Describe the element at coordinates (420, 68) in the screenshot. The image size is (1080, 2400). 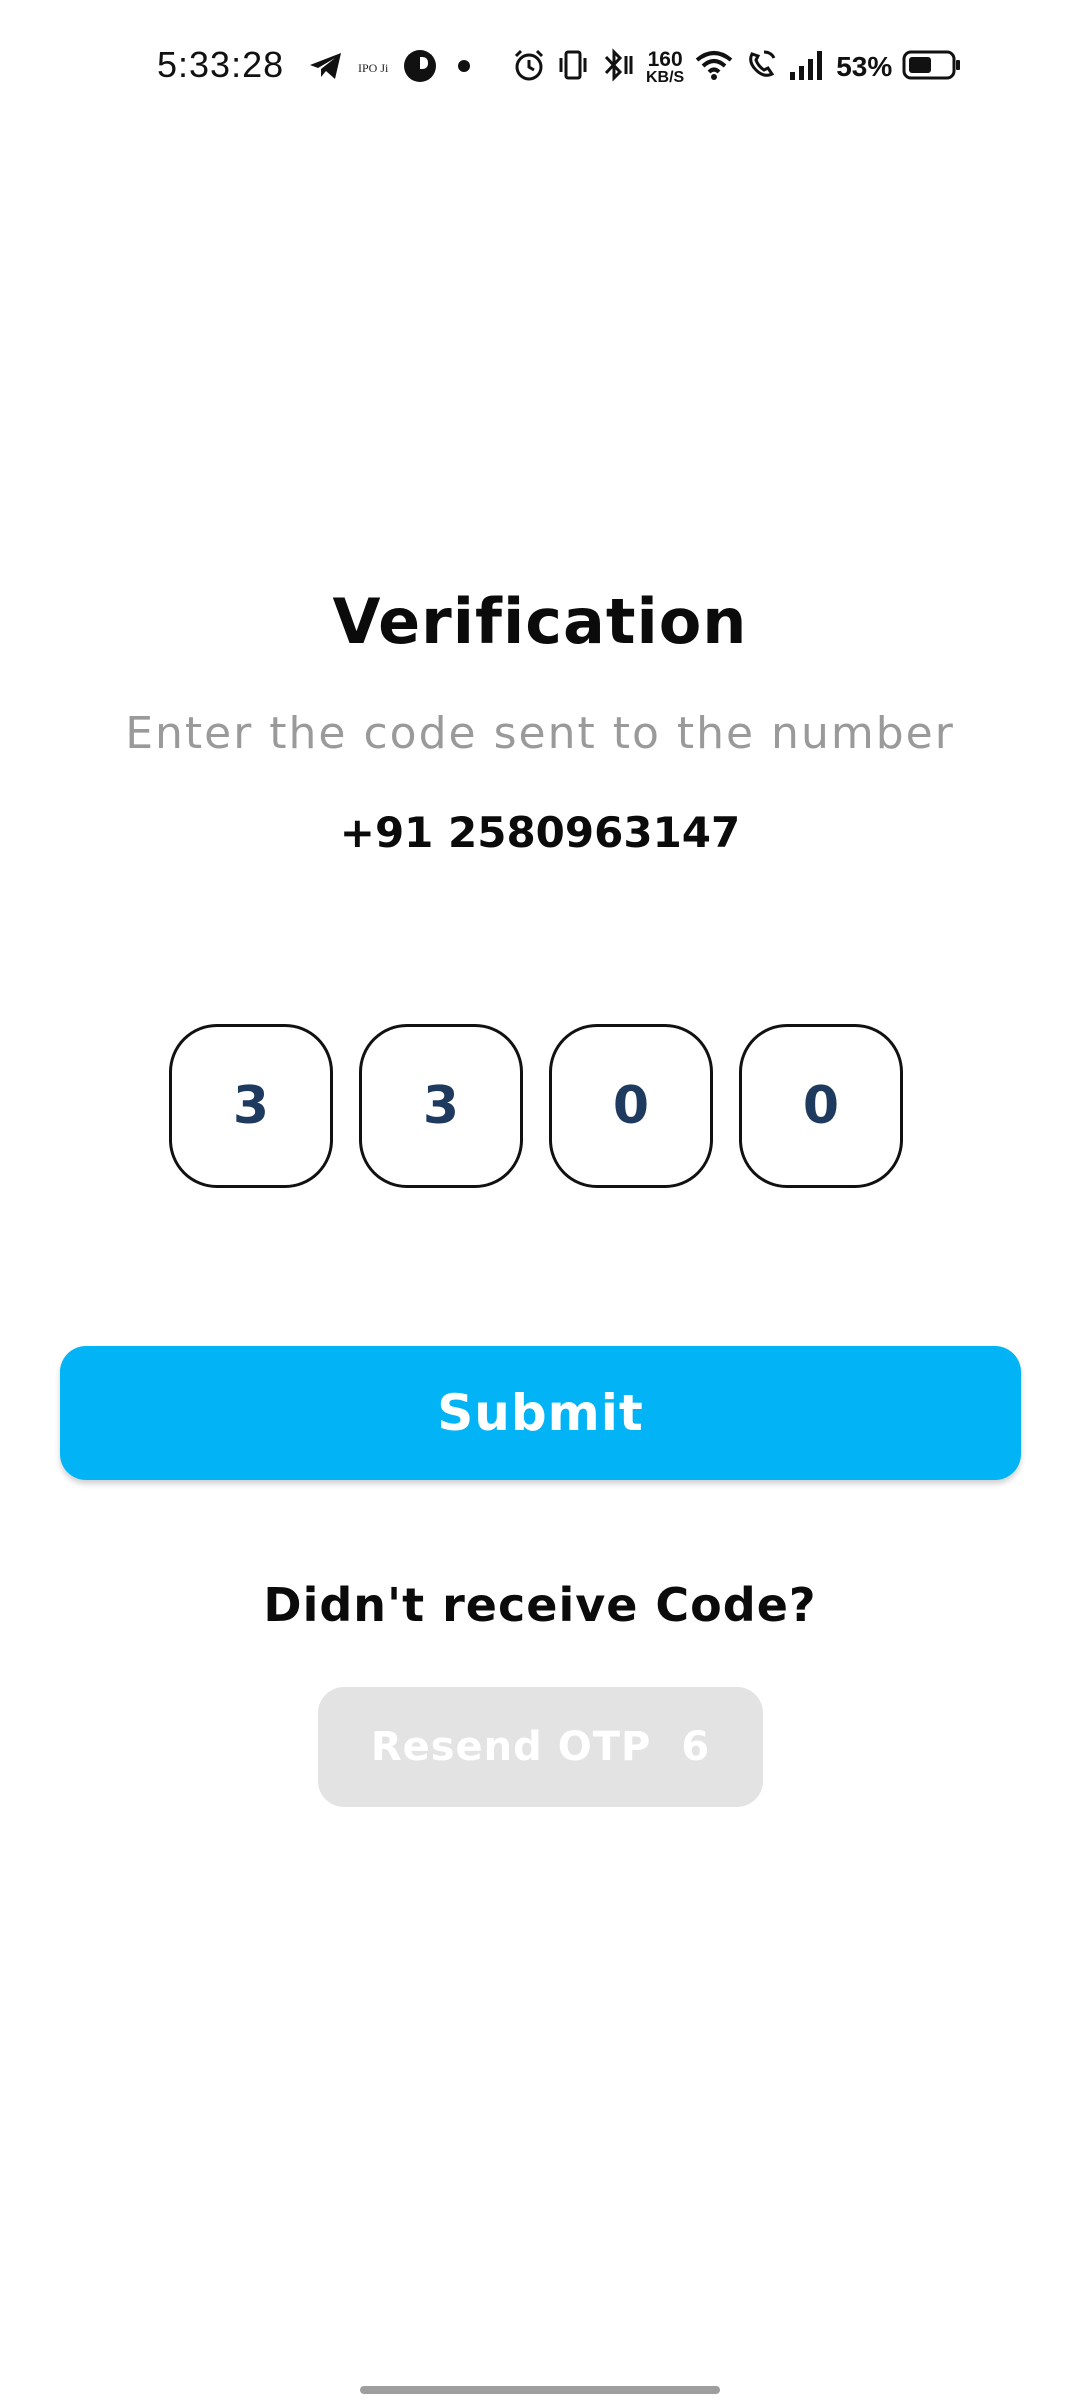
I see `app-icon` at that location.